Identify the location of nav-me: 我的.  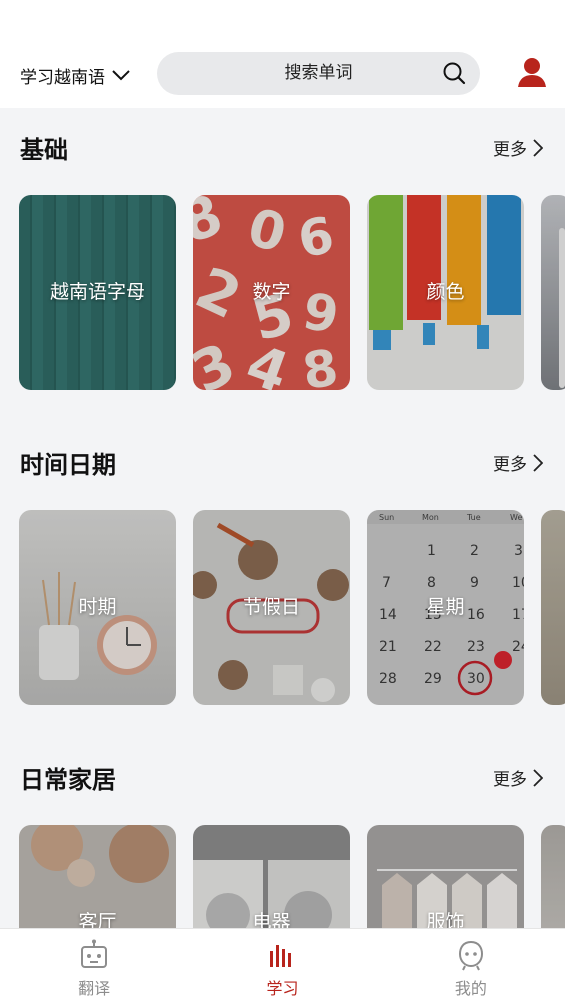
(471, 966).